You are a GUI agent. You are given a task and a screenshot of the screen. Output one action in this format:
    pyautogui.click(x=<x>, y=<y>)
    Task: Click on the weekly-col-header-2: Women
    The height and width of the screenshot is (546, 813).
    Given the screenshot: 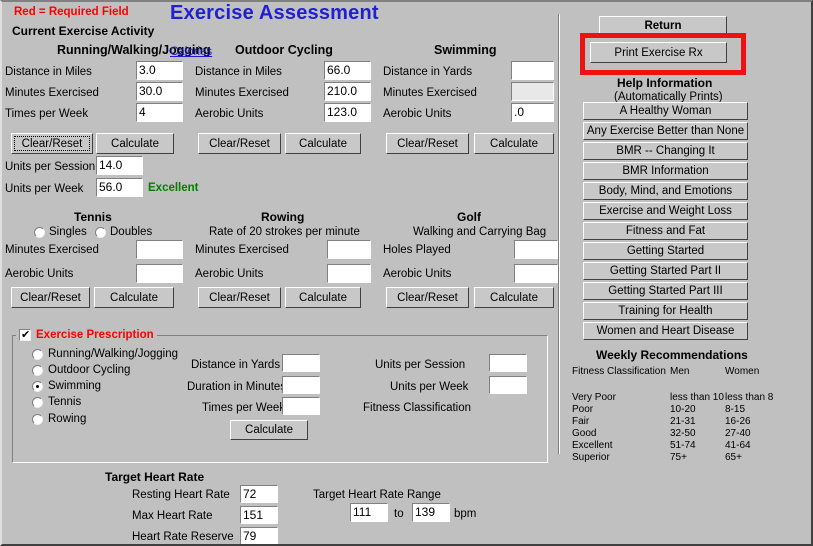 What is the action you would take?
    pyautogui.click(x=742, y=371)
    